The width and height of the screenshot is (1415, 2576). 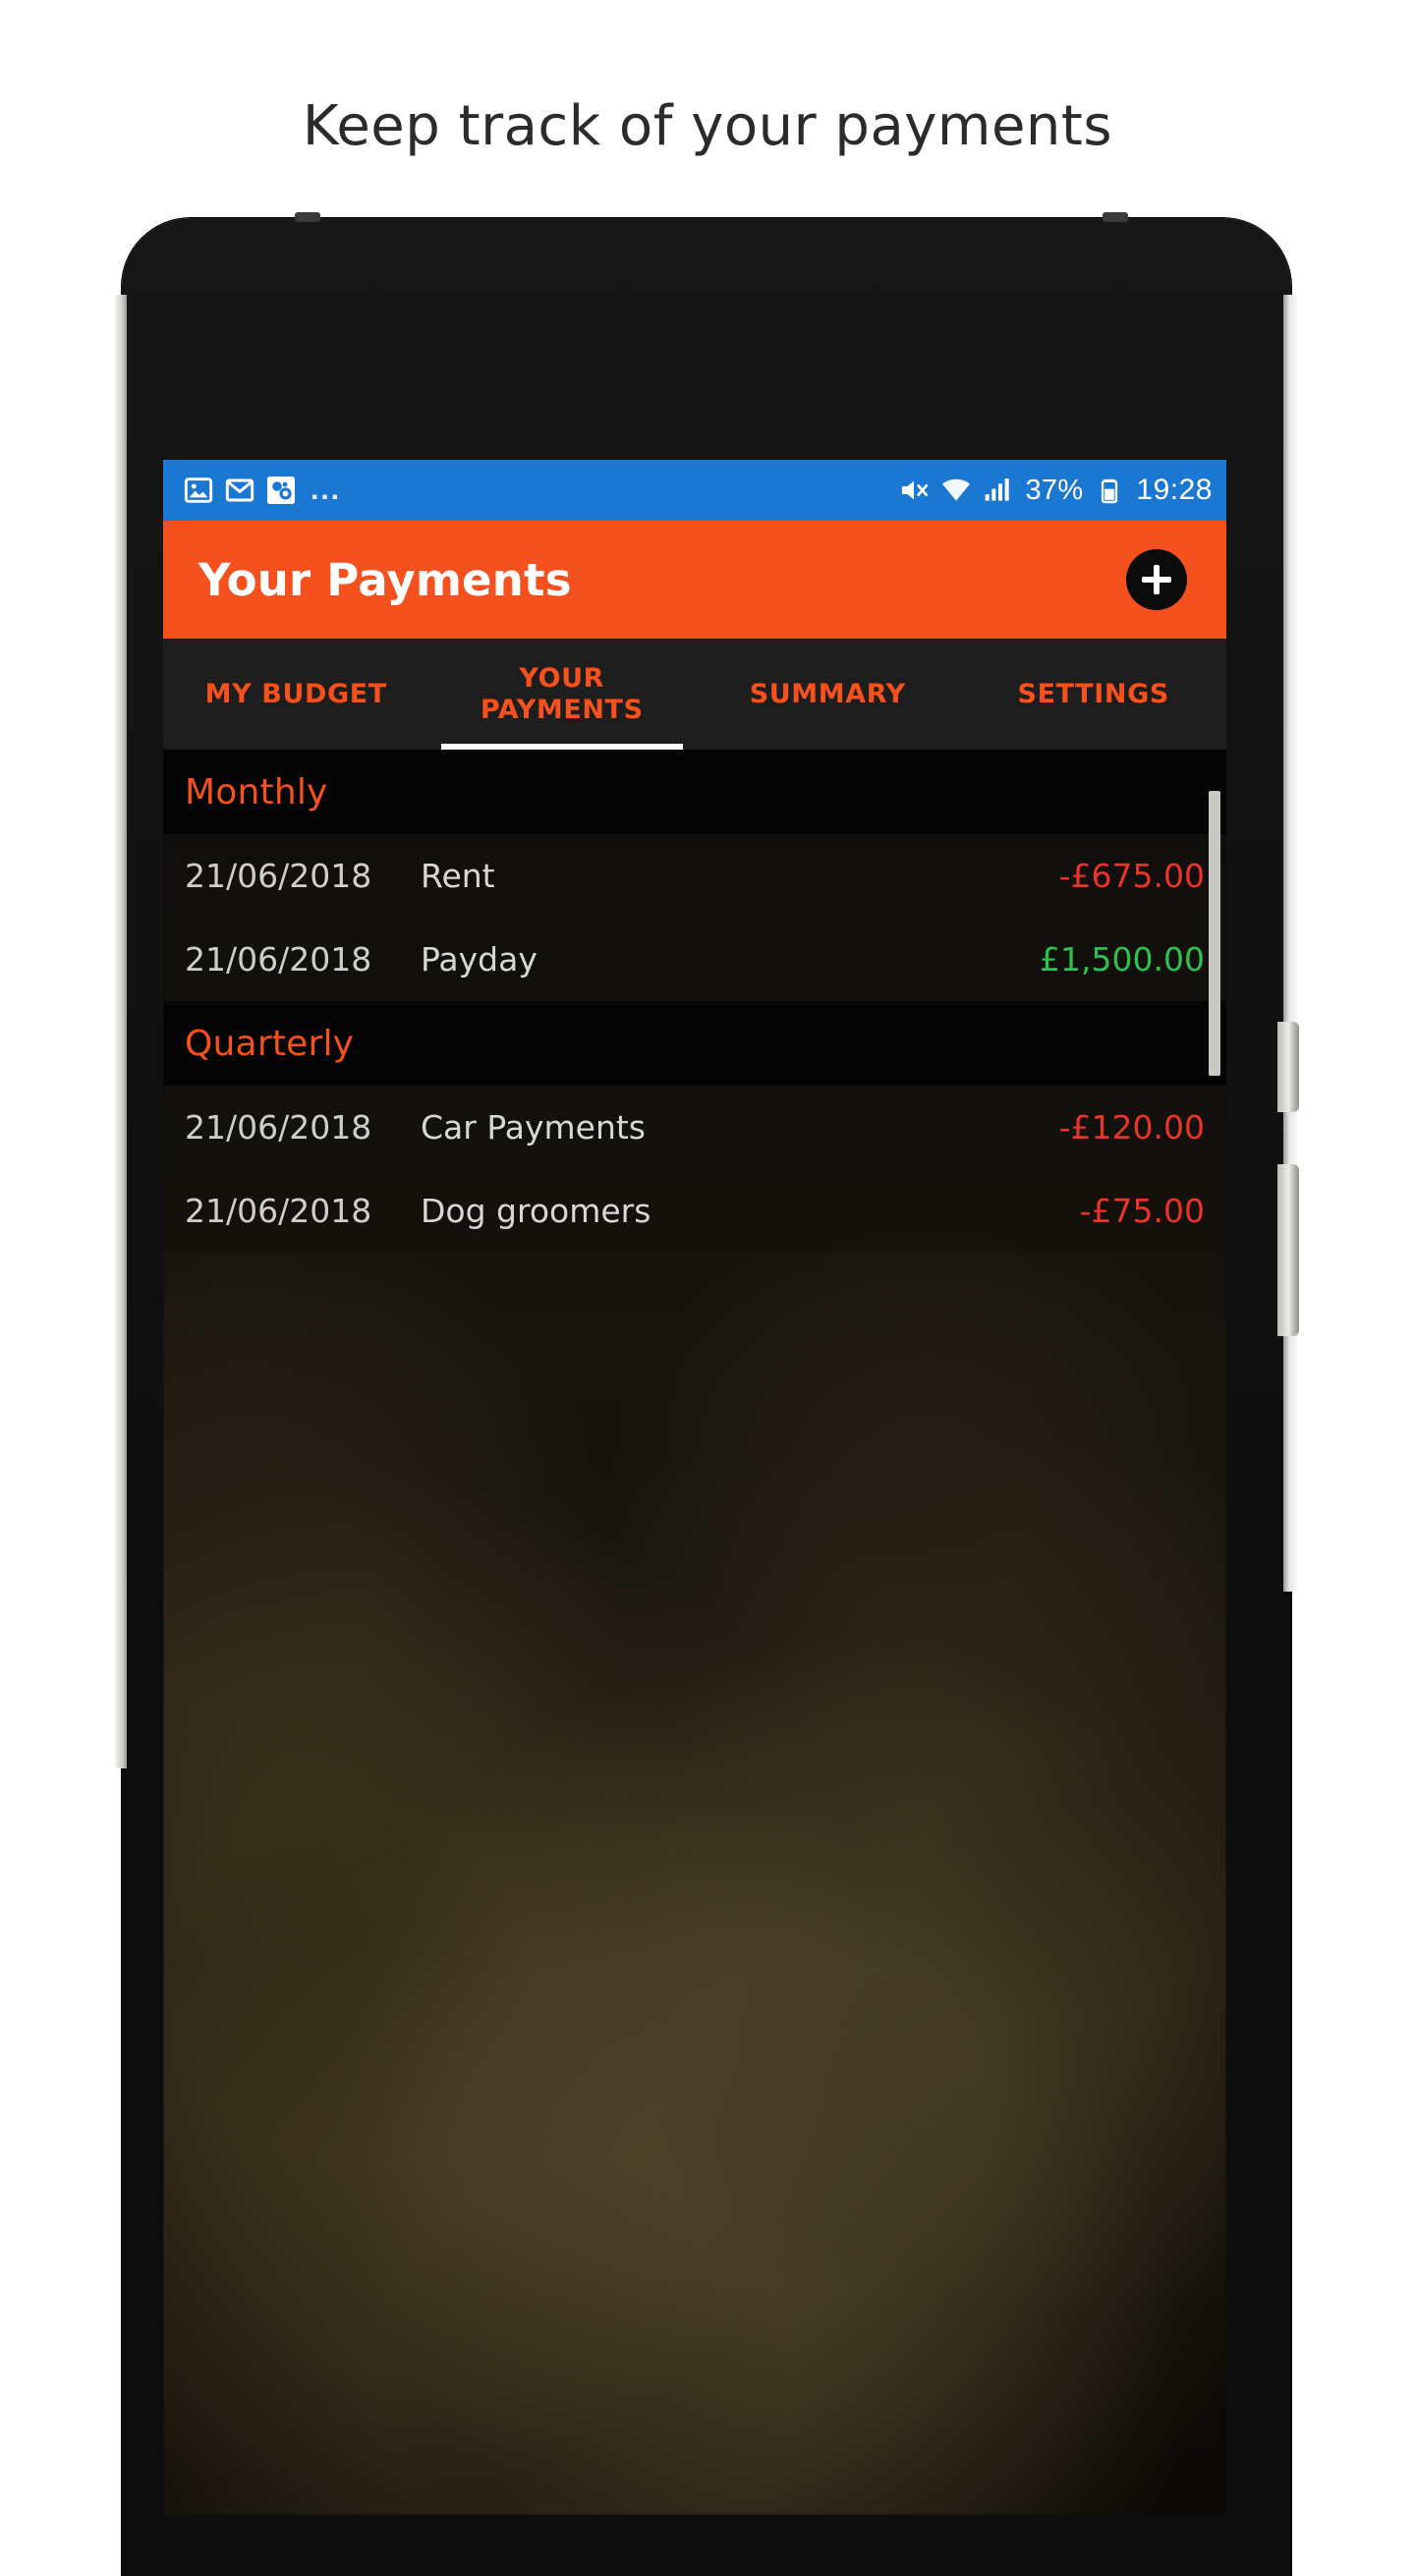 I want to click on power-button, so click(x=1288, y=1067).